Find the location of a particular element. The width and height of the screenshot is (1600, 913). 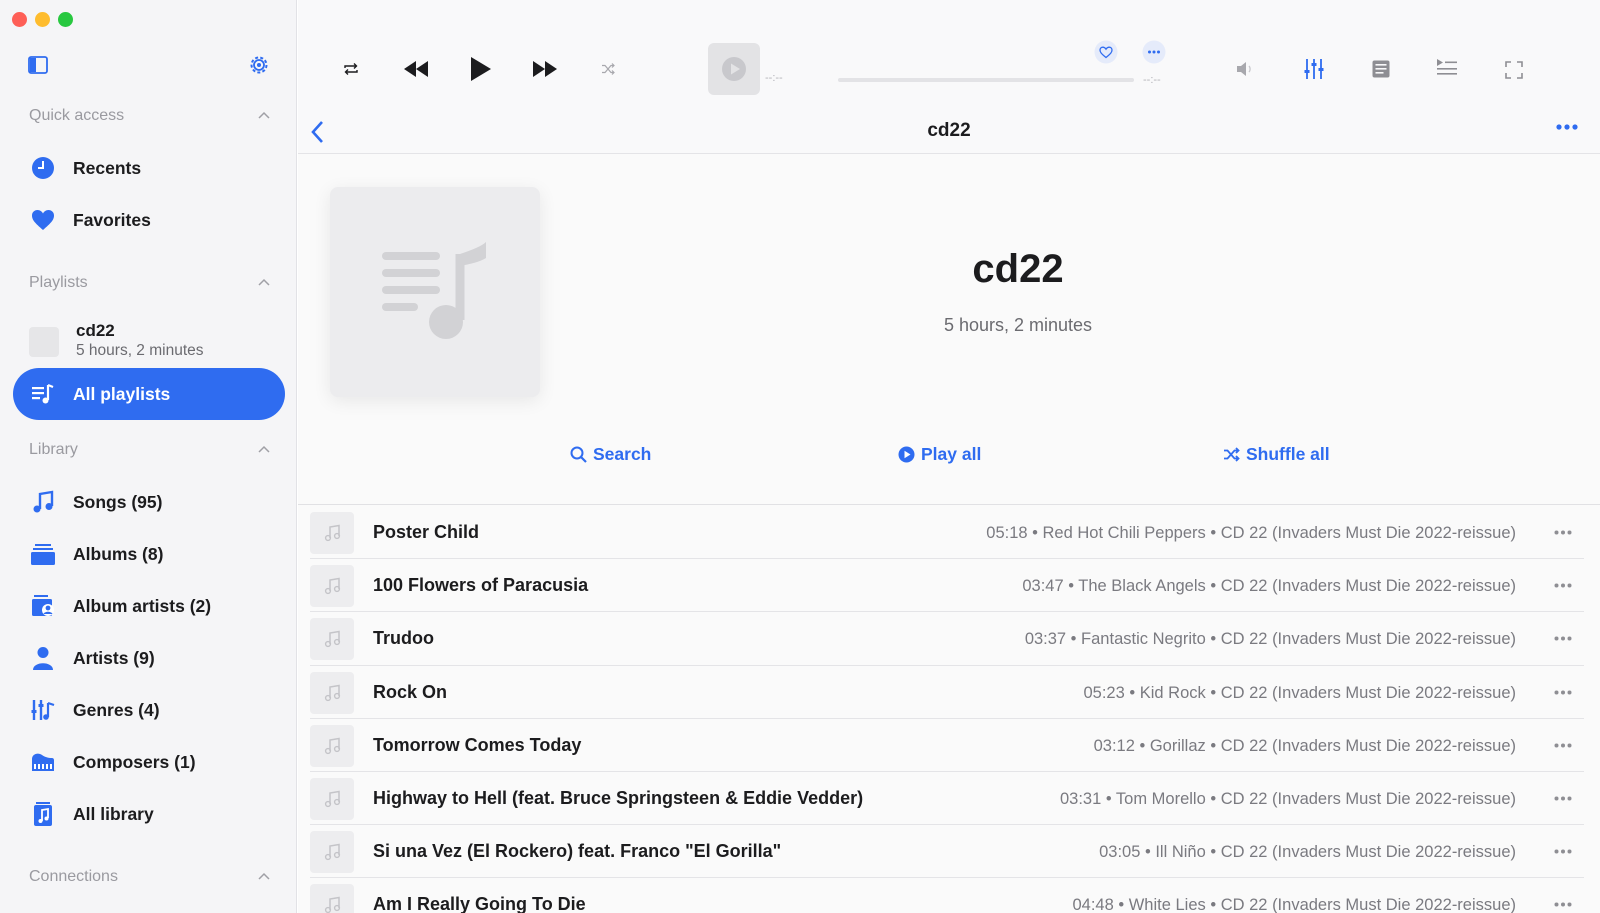

playback-progress-bar is located at coordinates (986, 80).